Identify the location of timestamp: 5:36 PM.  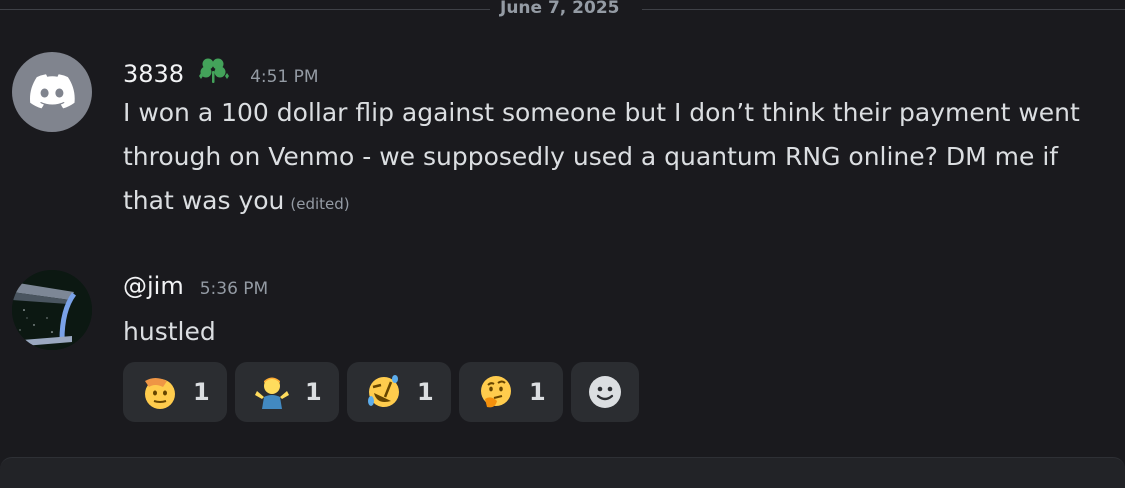
(234, 289).